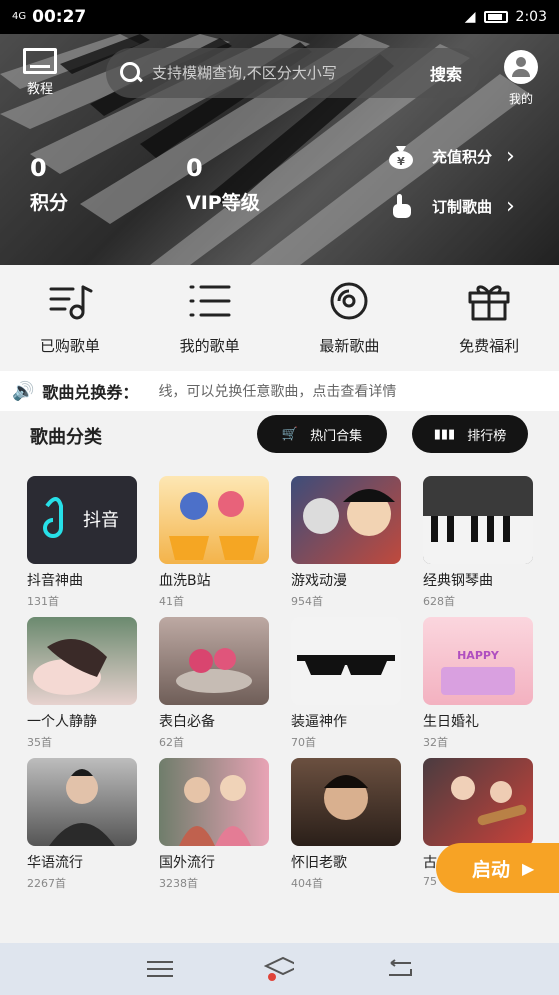 This screenshot has width=559, height=995. Describe the element at coordinates (223, 203) in the screenshot. I see `vip-label: VIP等级` at that location.